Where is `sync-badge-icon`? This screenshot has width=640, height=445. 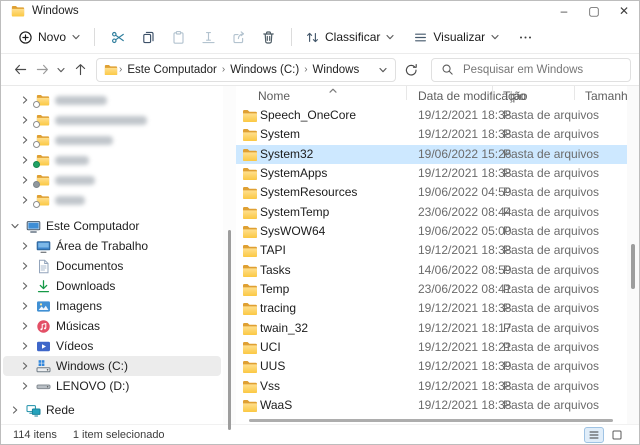
sync-badge-icon is located at coordinates (36, 164).